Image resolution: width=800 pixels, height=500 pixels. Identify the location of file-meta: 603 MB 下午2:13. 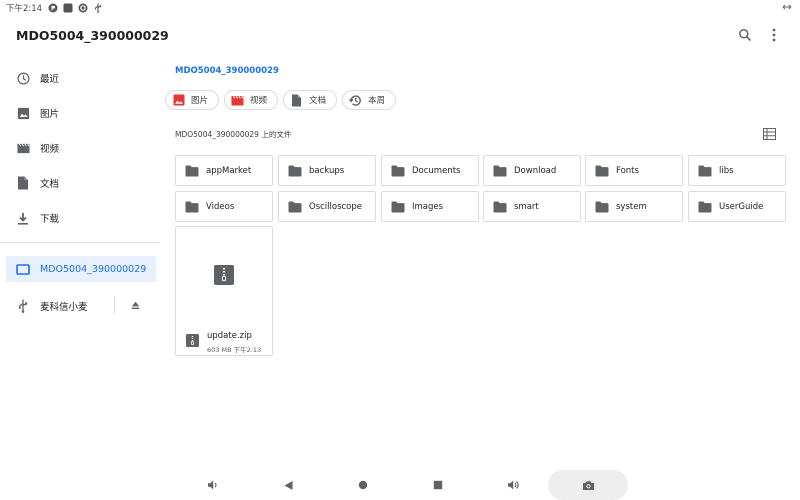
(234, 350).